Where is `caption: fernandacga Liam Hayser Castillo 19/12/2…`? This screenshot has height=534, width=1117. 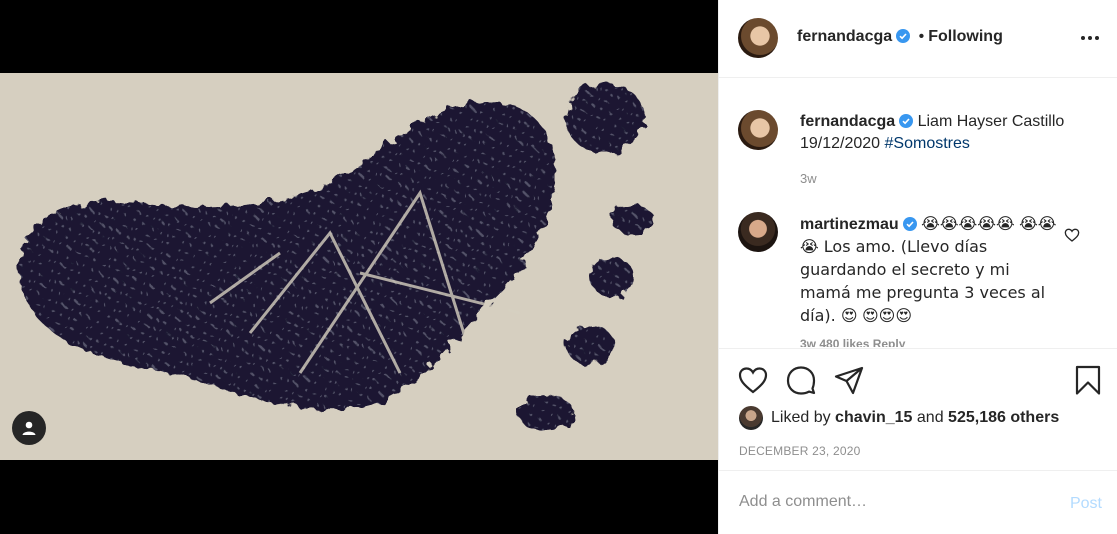
caption: fernandacga Liam Hayser Castillo 19/12/2… is located at coordinates (945, 133).